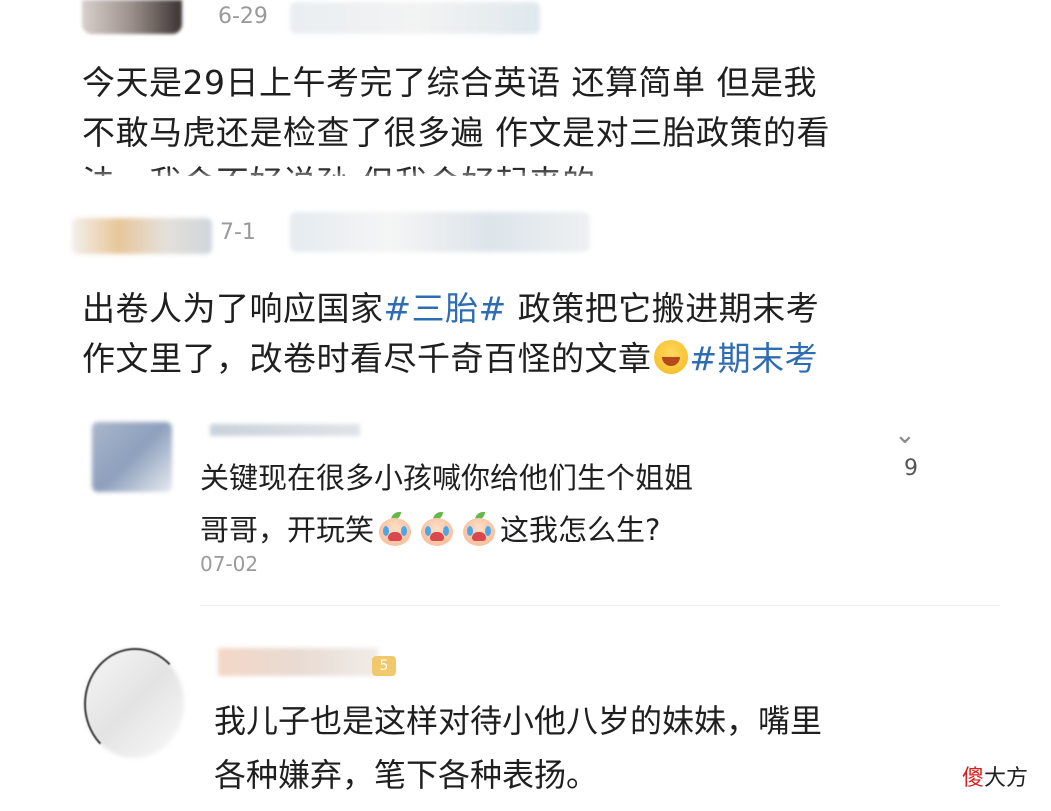 Image resolution: width=1051 pixels, height=811 pixels. Describe the element at coordinates (243, 16) in the screenshot. I see `comment-date: 6-29` at that location.